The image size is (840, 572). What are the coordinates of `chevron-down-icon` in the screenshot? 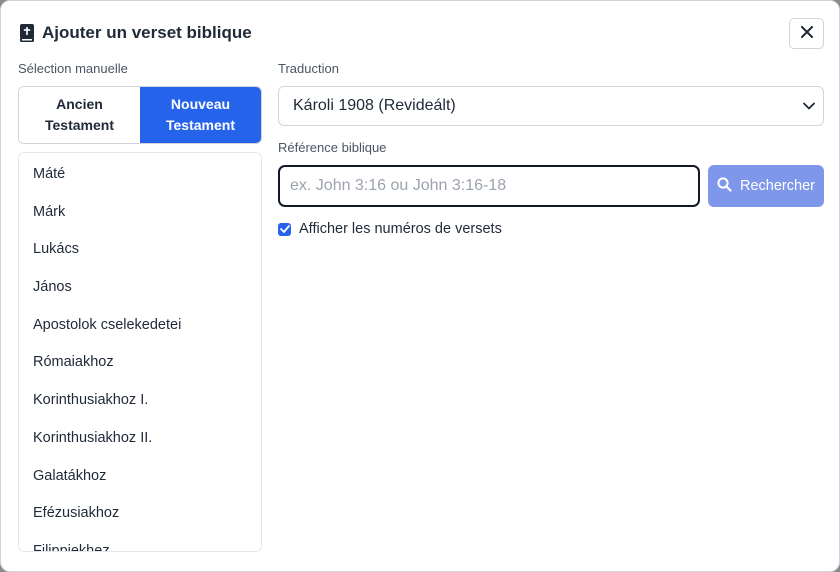 It's located at (809, 106).